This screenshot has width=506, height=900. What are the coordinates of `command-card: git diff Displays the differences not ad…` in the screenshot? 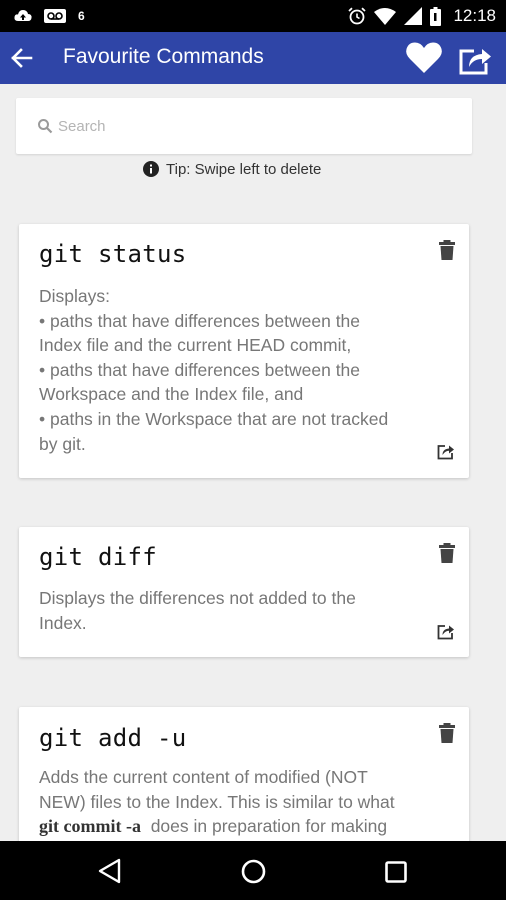 It's located at (244, 592).